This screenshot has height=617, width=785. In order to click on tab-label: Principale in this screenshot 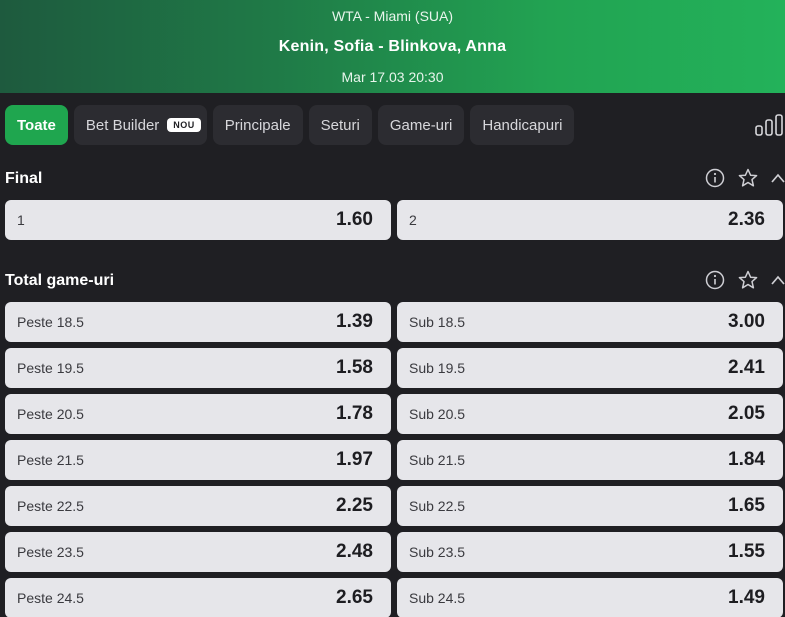, I will do `click(257, 125)`.